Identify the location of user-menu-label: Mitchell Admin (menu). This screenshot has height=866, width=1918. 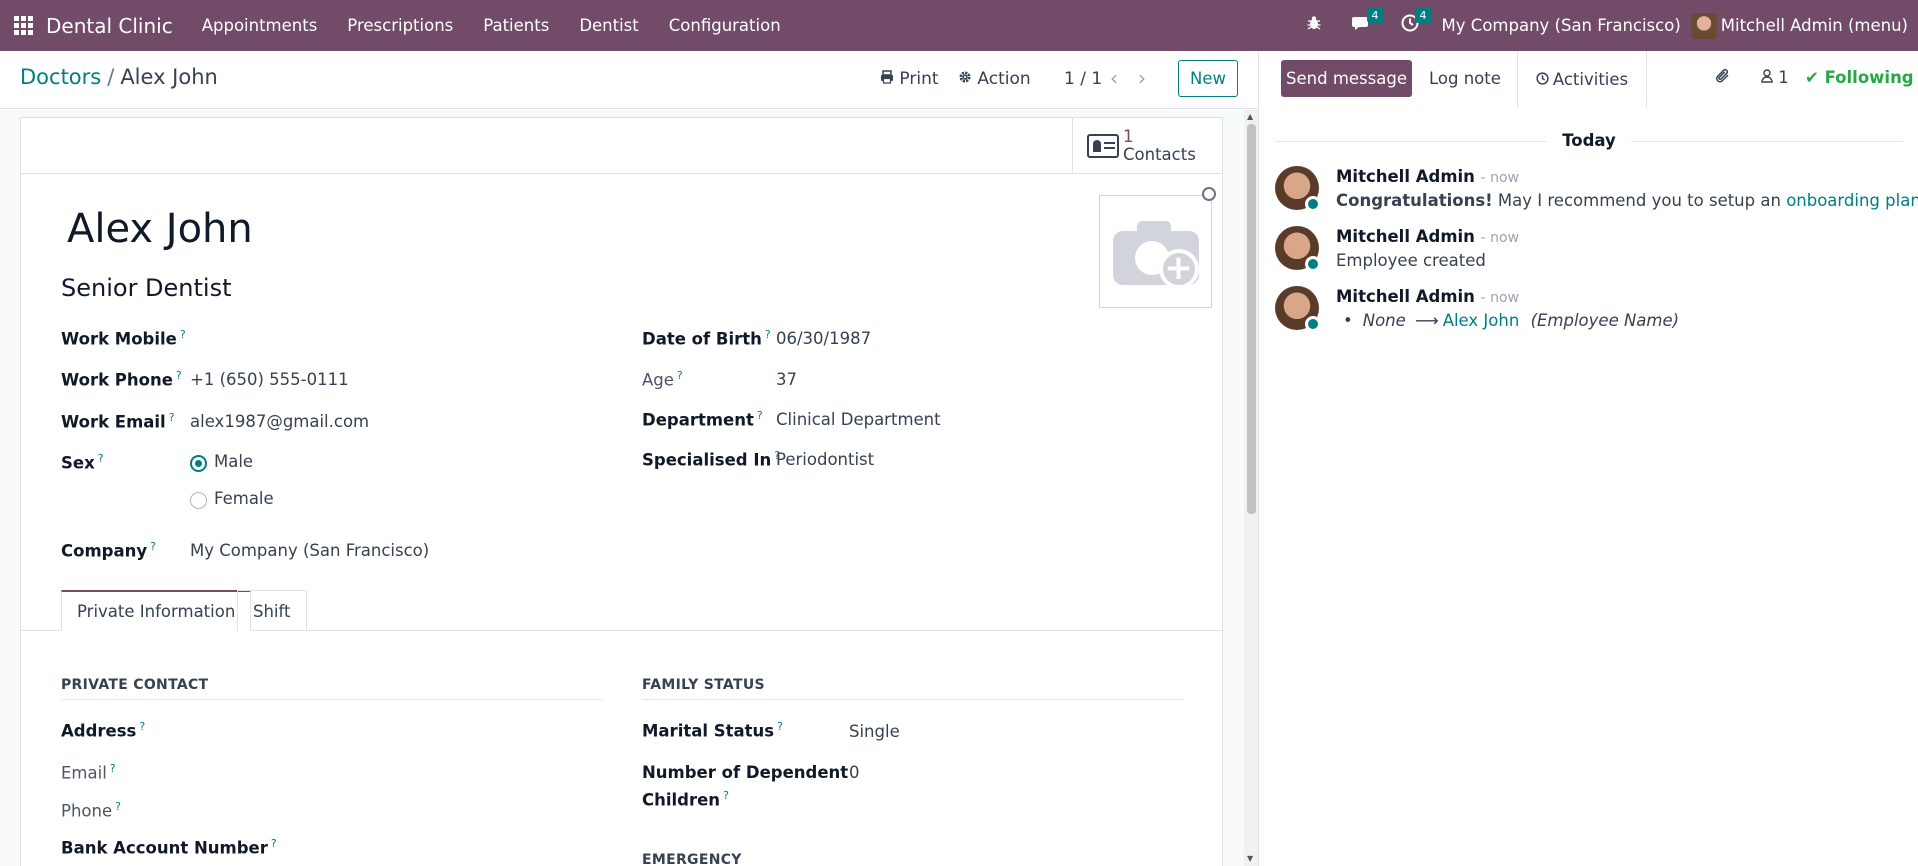
(1814, 25).